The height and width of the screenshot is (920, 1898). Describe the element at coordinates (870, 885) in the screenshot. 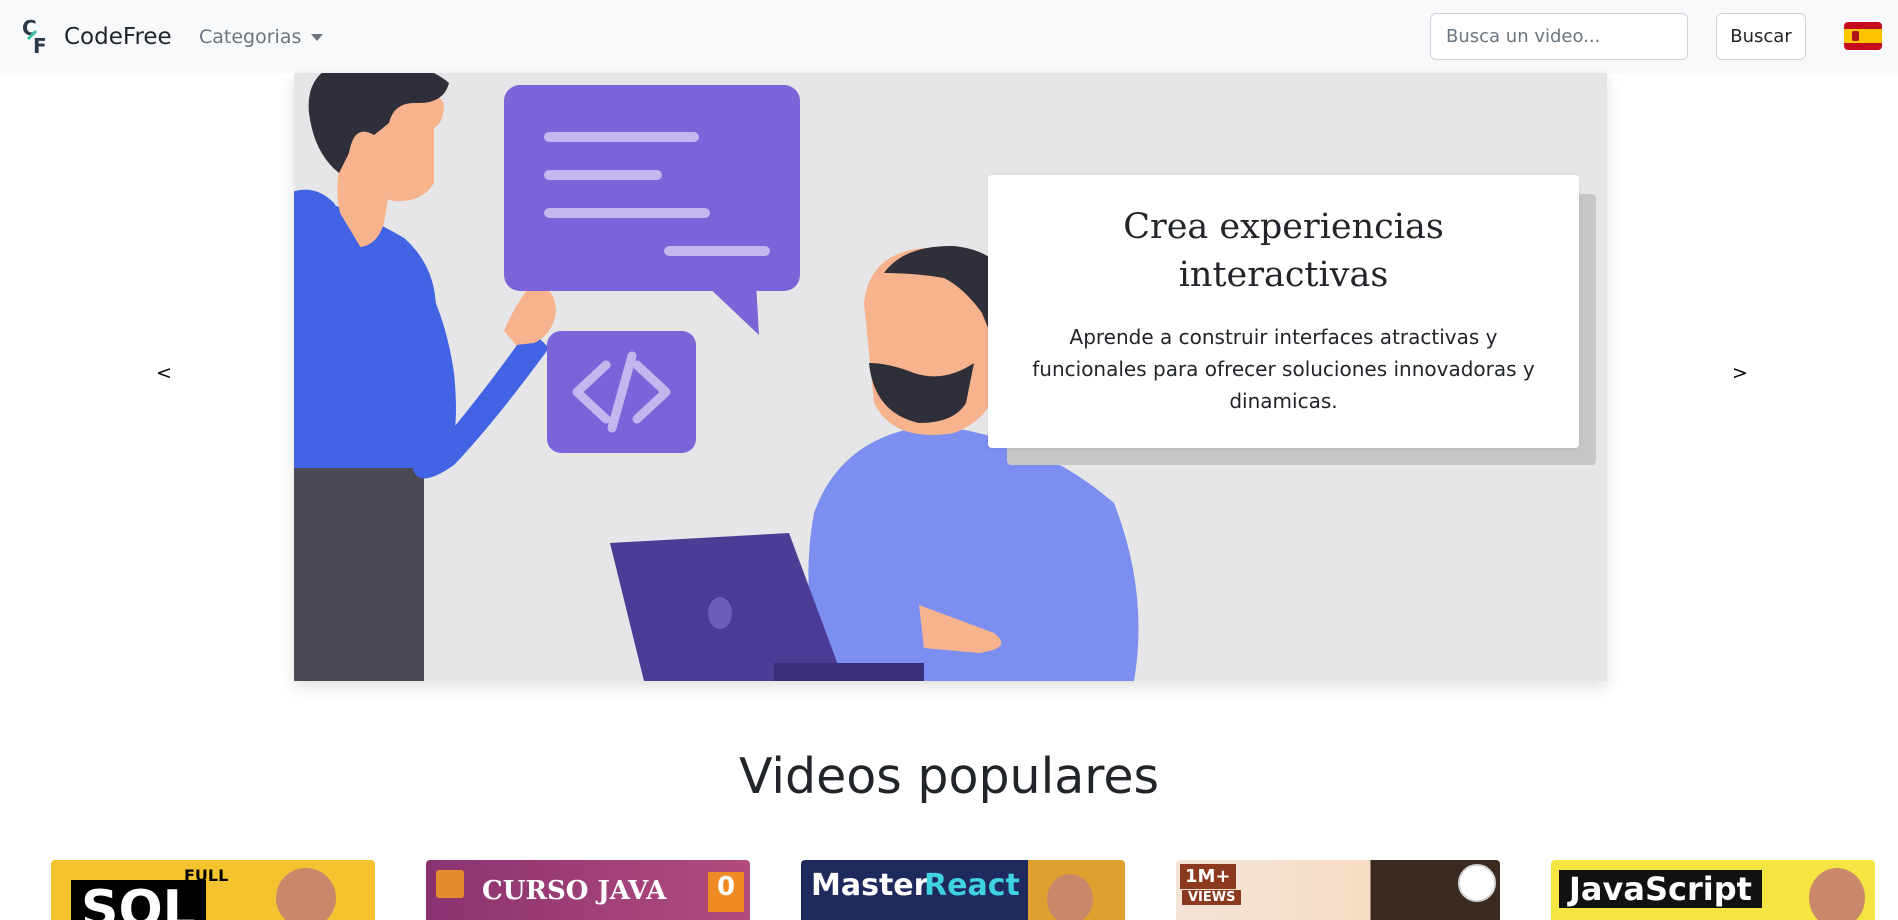

I see `video-thumb-text-a: Master` at that location.